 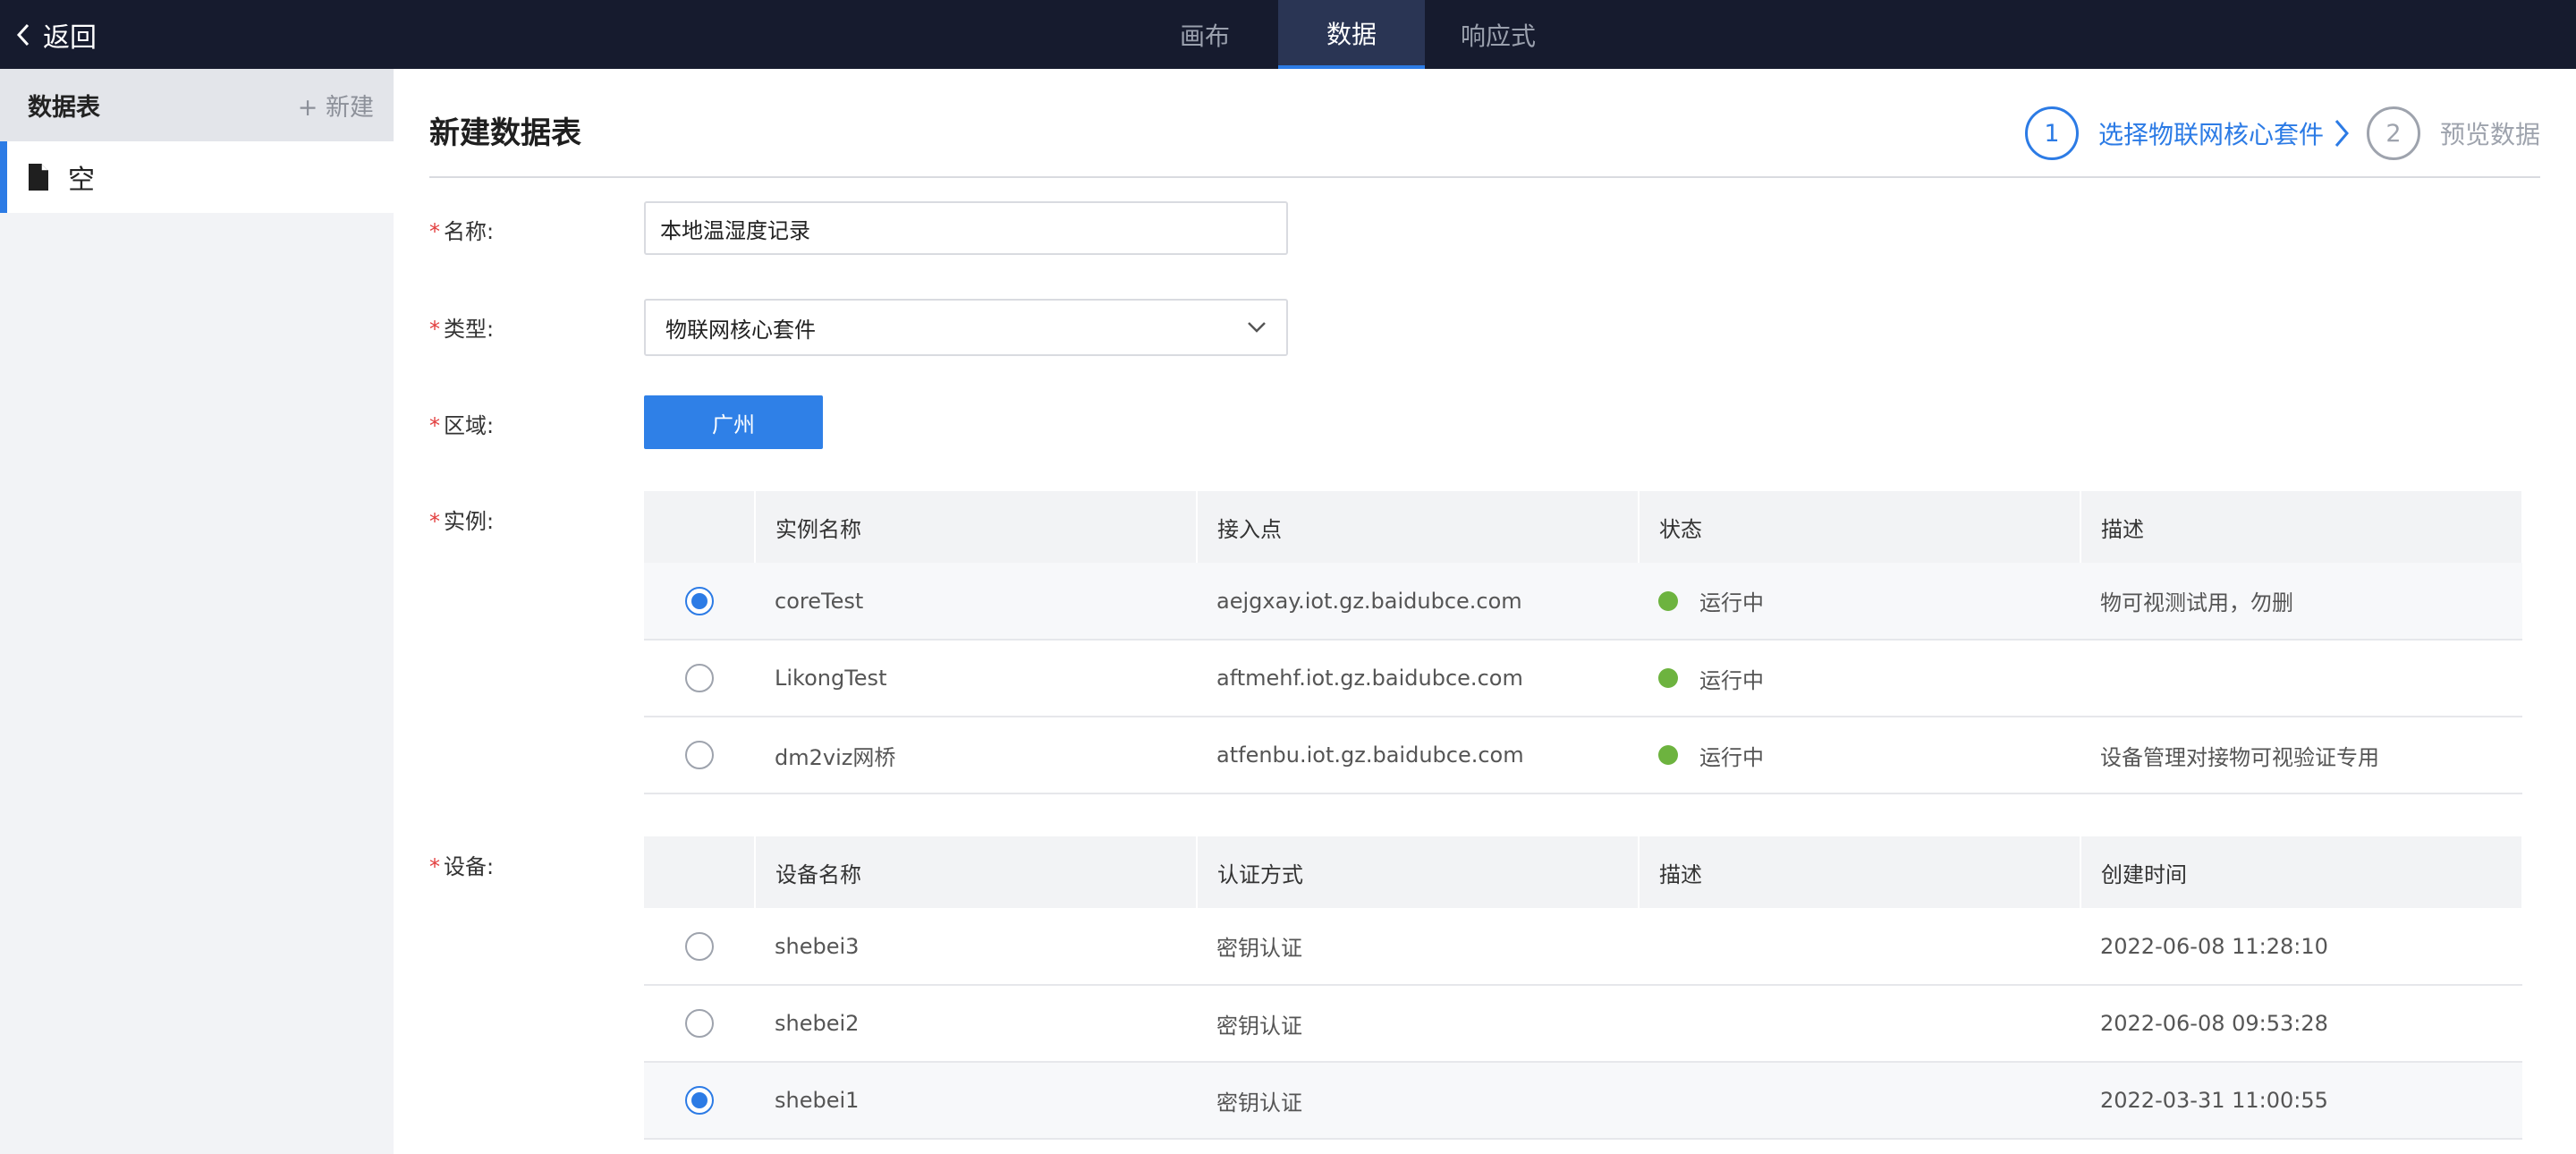 What do you see at coordinates (462, 329) in the screenshot?
I see `type-label: * 类型:` at bounding box center [462, 329].